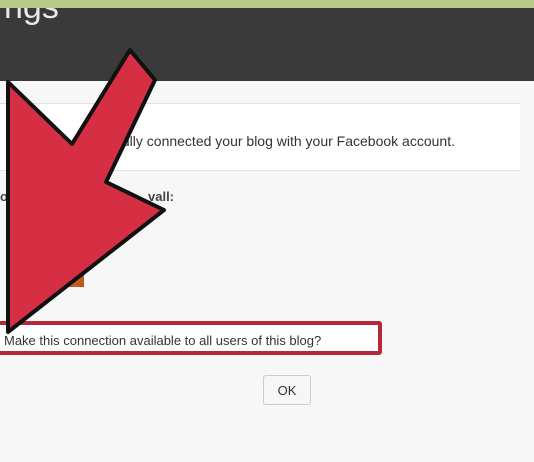 Image resolution: width=534 pixels, height=462 pixels. Describe the element at coordinates (11, 137) in the screenshot. I see `check-icon: ✓` at that location.